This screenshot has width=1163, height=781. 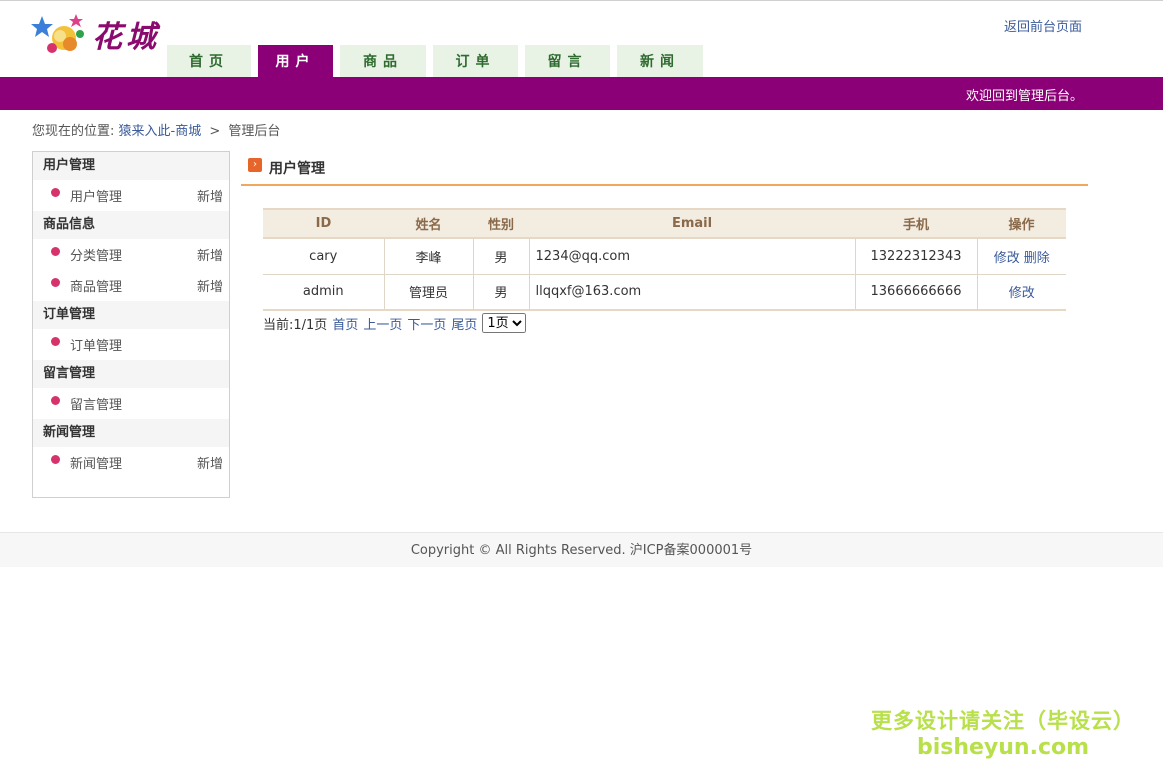 What do you see at coordinates (295, 61) in the screenshot?
I see `nav-tab: 用户` at bounding box center [295, 61].